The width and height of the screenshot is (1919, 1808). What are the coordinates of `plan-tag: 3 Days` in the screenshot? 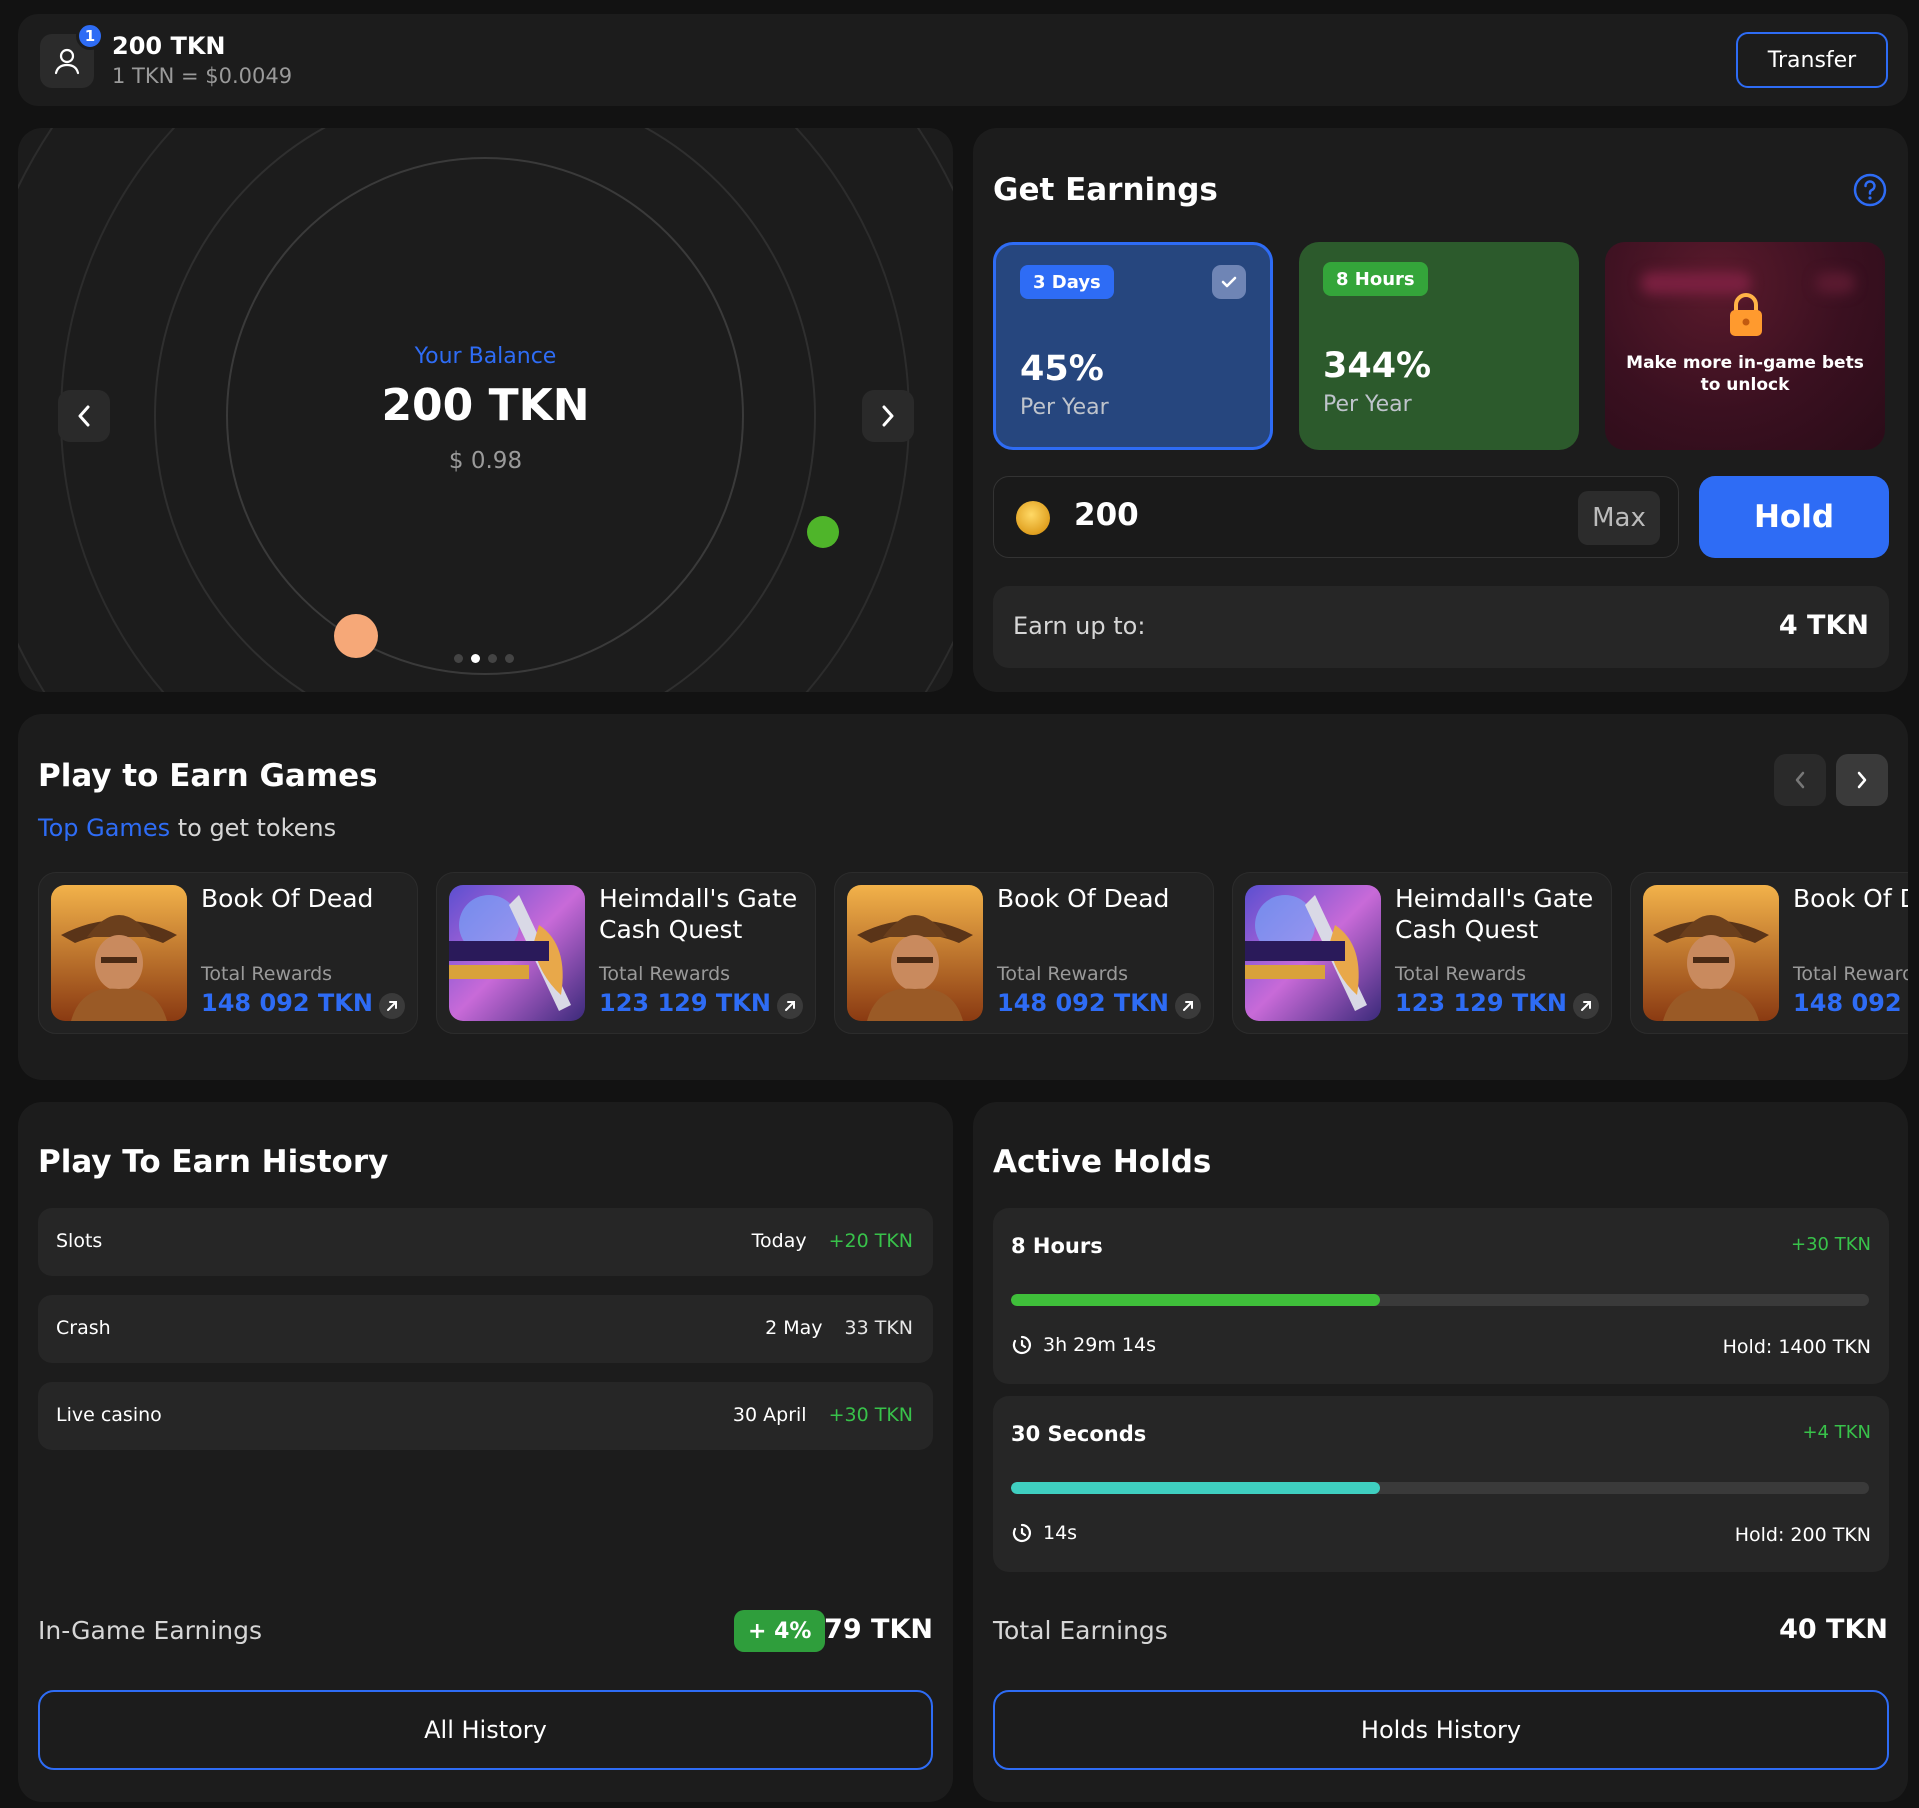 It's located at (1067, 282).